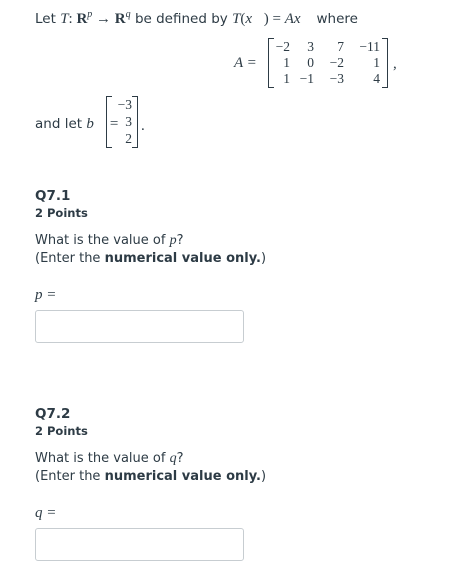  I want to click on codomain-space: R, so click(120, 19).